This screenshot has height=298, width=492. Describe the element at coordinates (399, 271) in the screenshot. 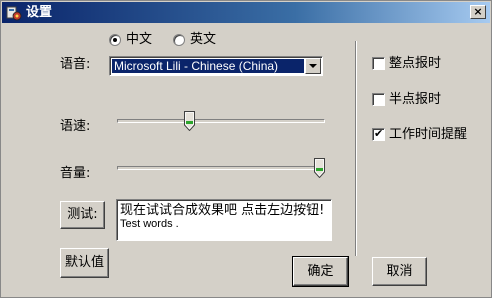

I see `cancel-button: 取消` at that location.